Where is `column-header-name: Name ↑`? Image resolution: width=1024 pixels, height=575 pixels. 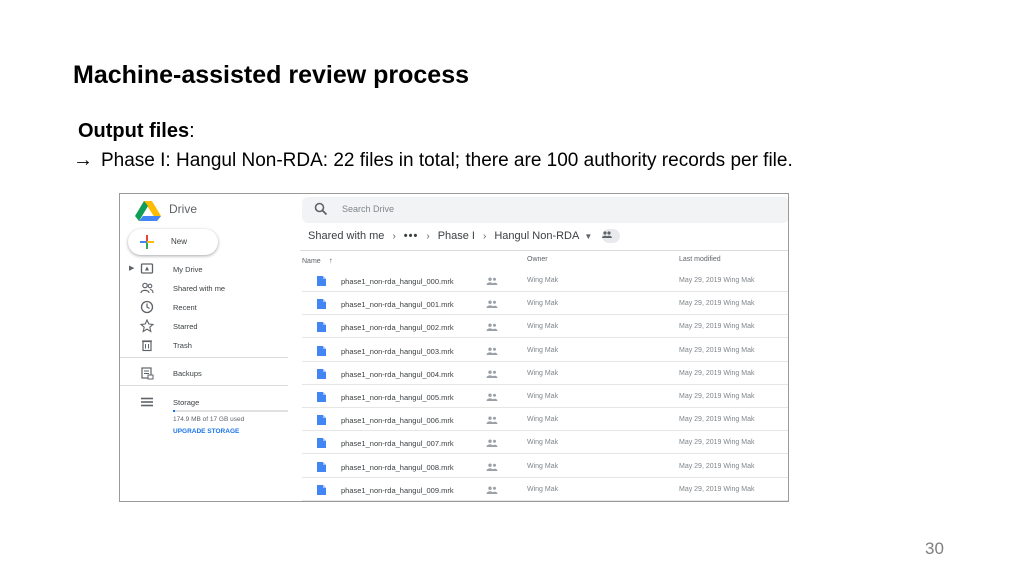
column-header-name: Name ↑ is located at coordinates (317, 260).